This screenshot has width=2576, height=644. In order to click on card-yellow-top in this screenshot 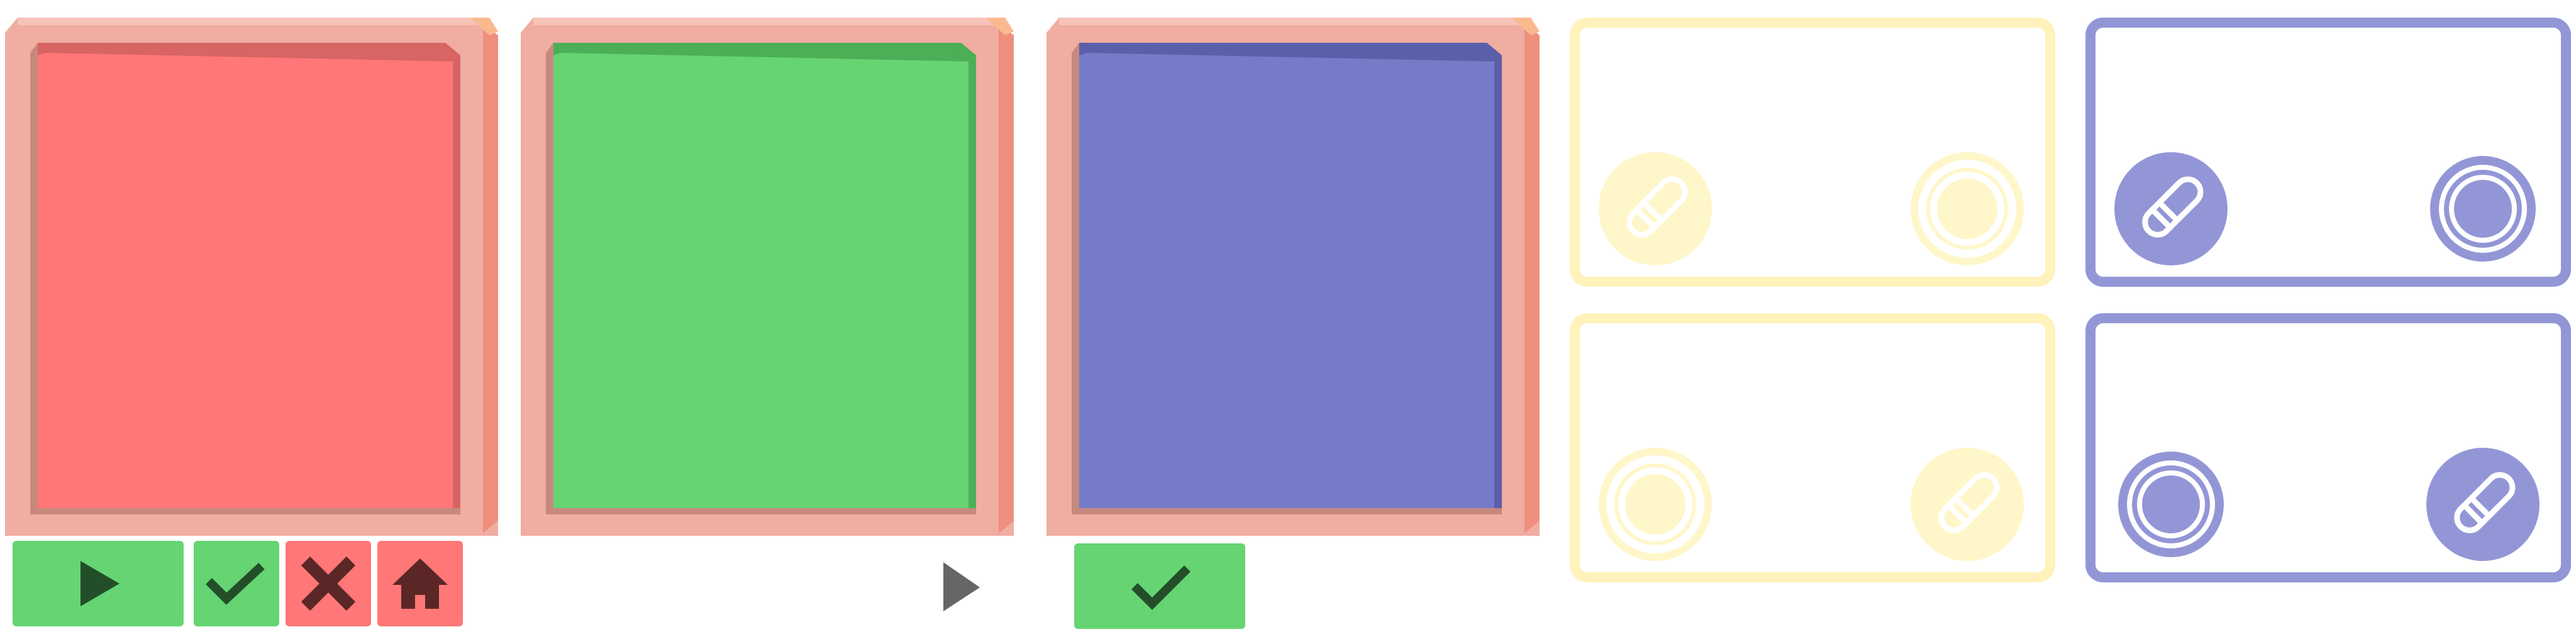, I will do `click(1812, 152)`.